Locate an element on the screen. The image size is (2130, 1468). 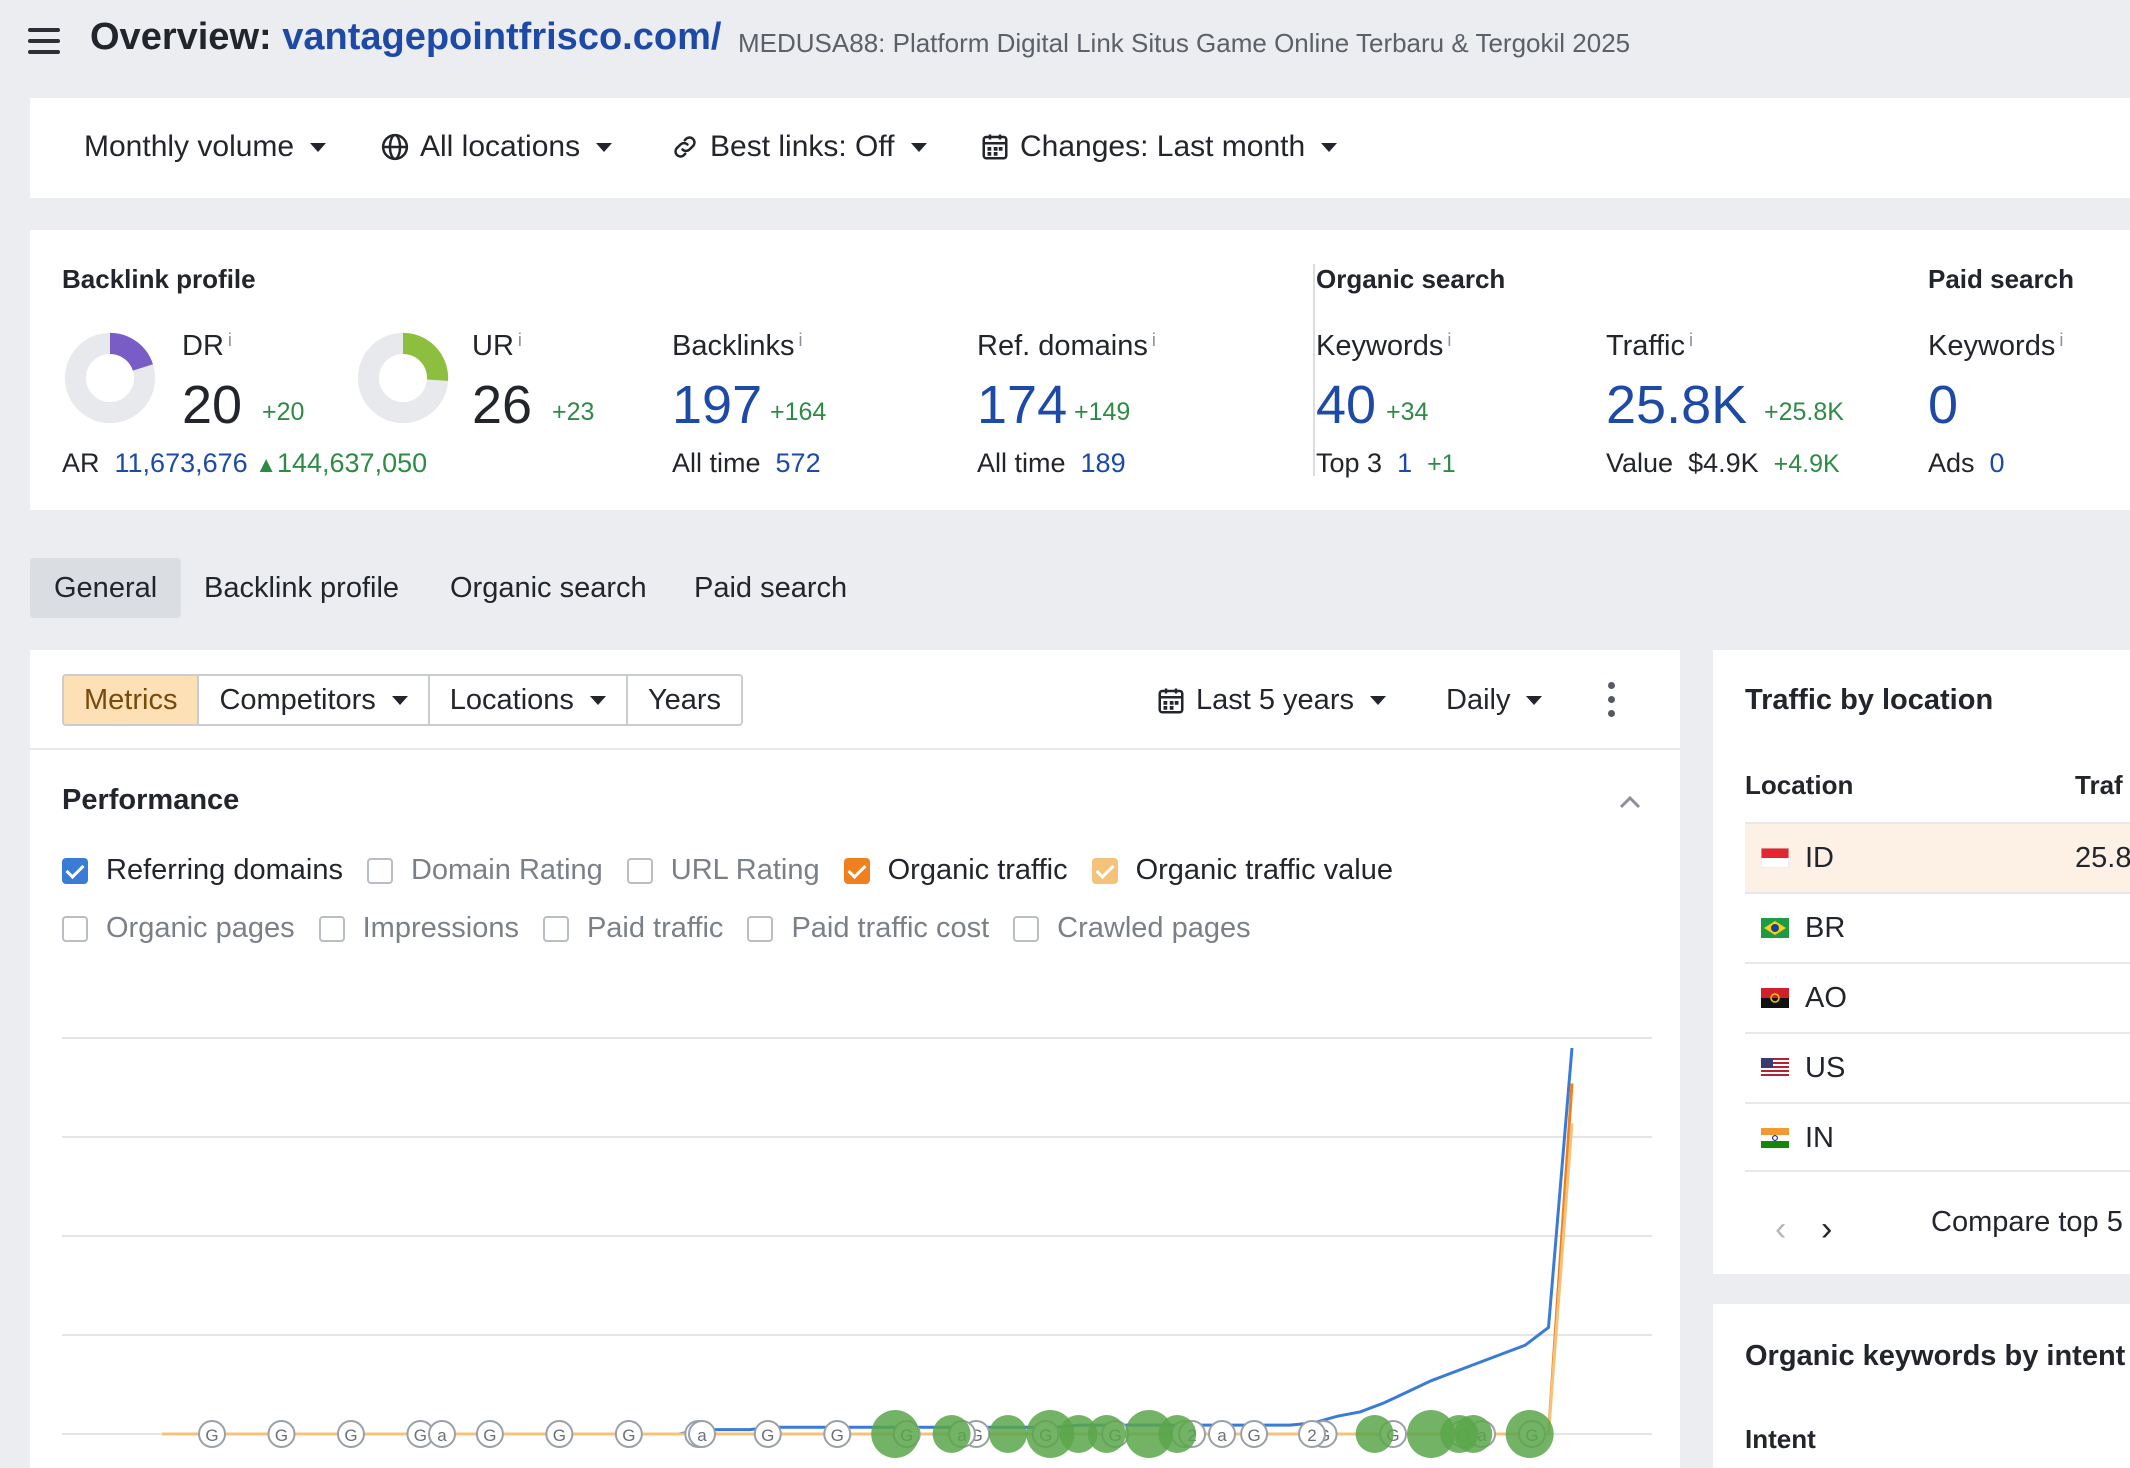
flag-br-icon is located at coordinates (1775, 928).